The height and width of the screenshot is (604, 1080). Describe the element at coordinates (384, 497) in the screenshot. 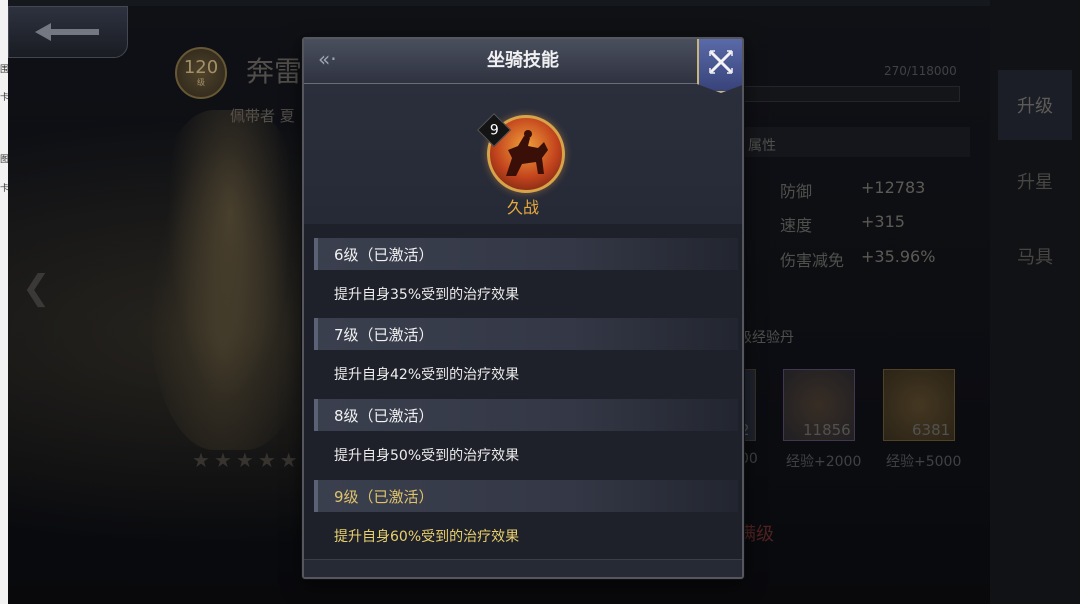

I see `level-header-text: 9级（已激活）` at that location.